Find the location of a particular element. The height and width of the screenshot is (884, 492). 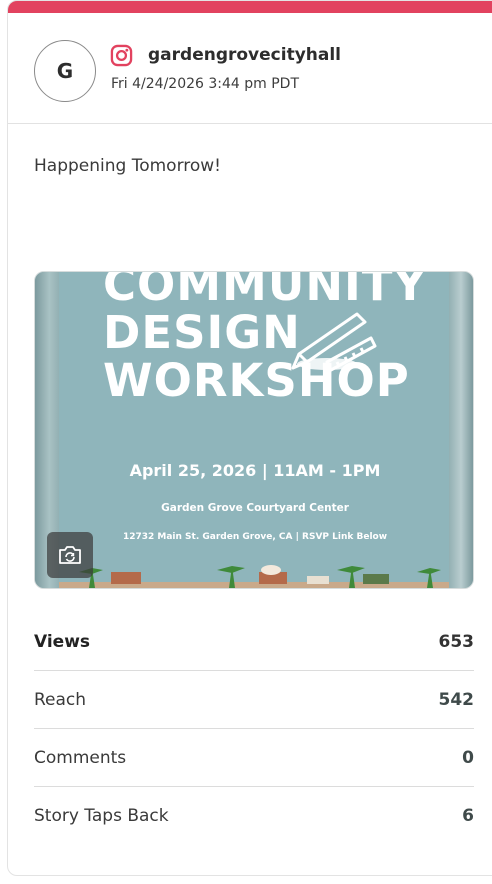

stat-value: 653 is located at coordinates (456, 641).